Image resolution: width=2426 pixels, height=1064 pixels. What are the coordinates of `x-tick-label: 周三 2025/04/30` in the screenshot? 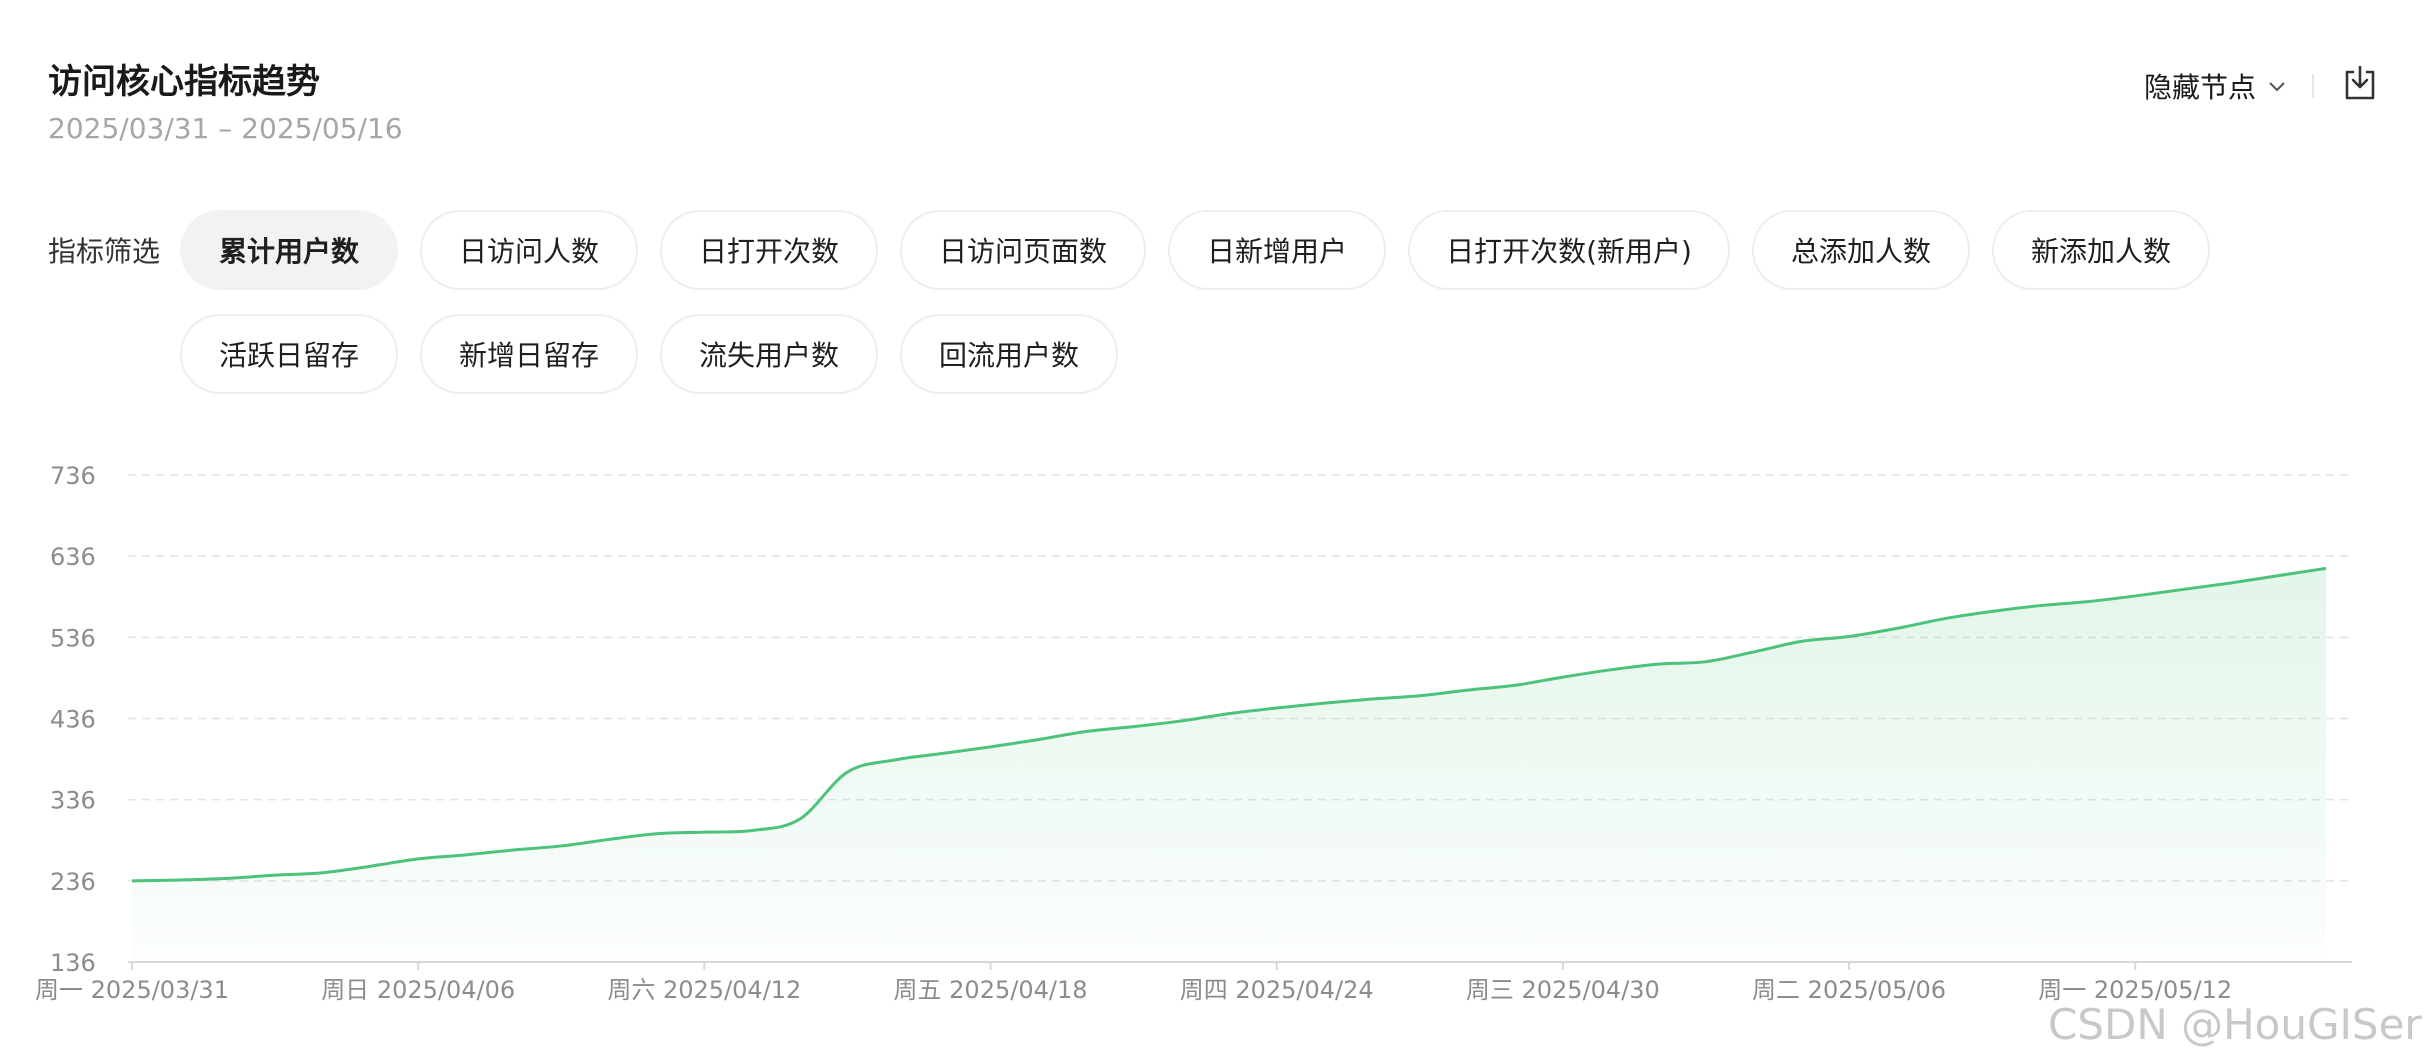 It's located at (1563, 990).